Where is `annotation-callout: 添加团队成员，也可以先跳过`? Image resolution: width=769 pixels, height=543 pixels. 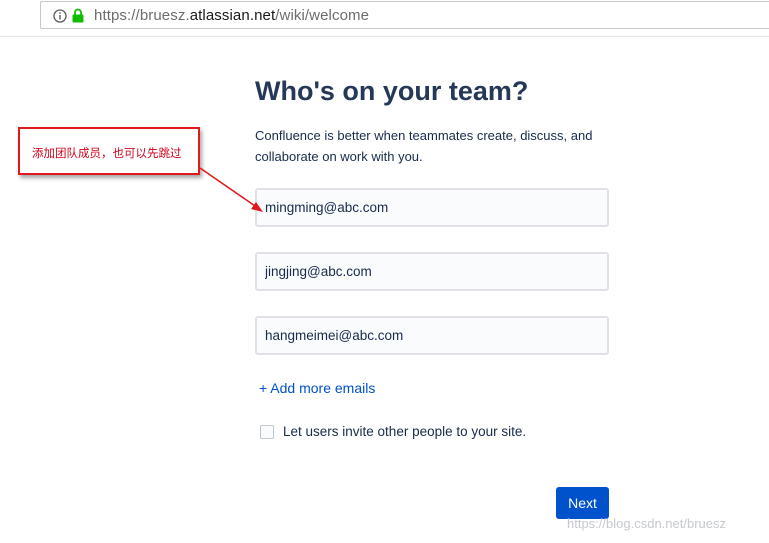 annotation-callout: 添加团队成员，也可以先跳过 is located at coordinates (109, 151).